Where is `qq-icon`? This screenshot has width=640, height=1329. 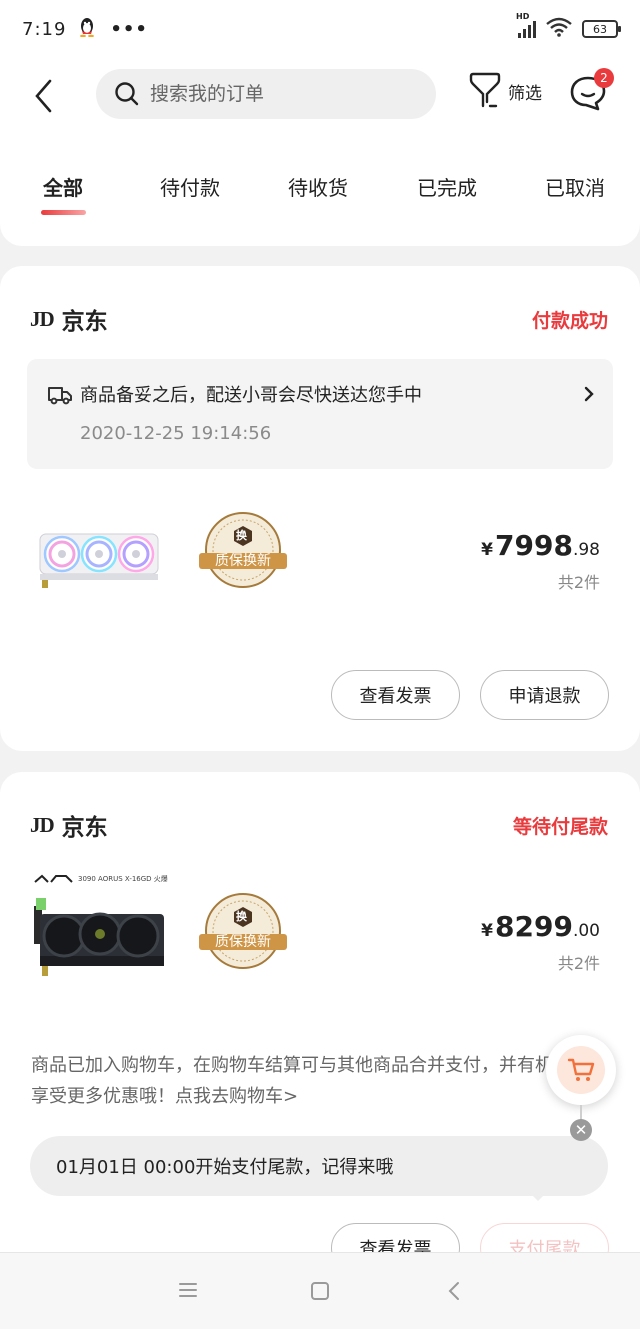 qq-icon is located at coordinates (87, 29).